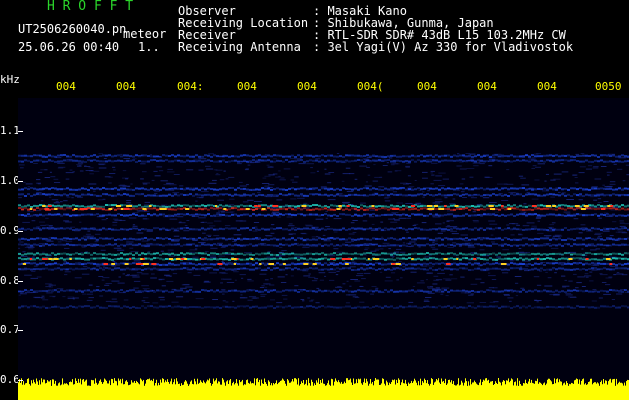 The width and height of the screenshot is (629, 400). Describe the element at coordinates (608, 86) in the screenshot. I see `x-tick-label: 0050` at that location.